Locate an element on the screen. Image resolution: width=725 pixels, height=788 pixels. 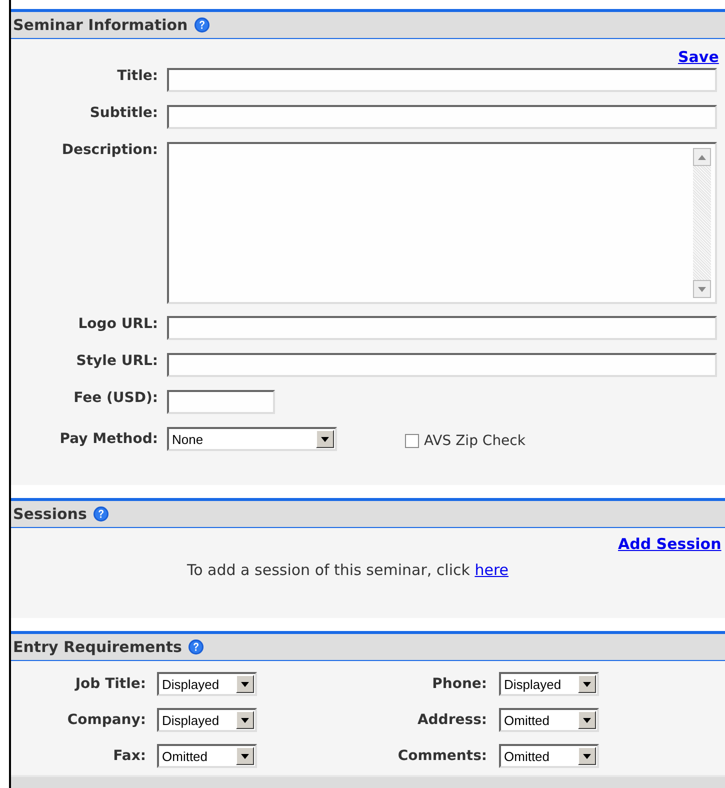
scroll-up-icon is located at coordinates (702, 157).